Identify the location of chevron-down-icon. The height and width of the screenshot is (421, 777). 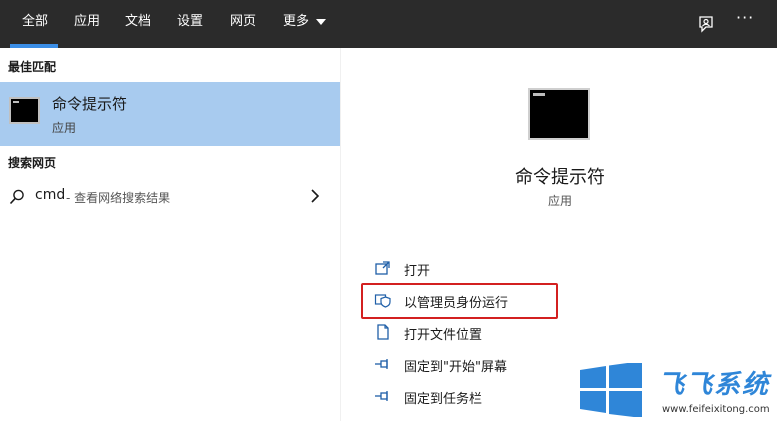
(321, 22).